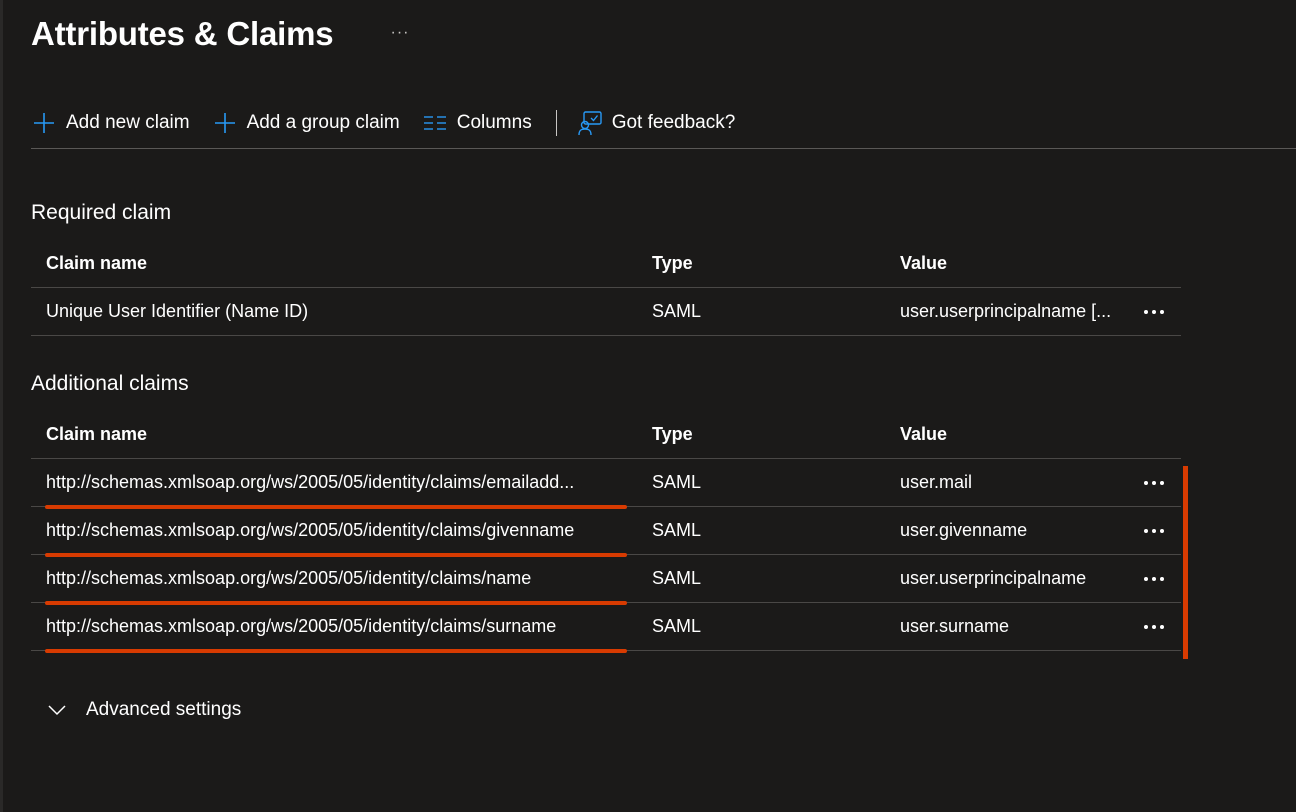  What do you see at coordinates (336, 651) in the screenshot?
I see `highlight-underline` at bounding box center [336, 651].